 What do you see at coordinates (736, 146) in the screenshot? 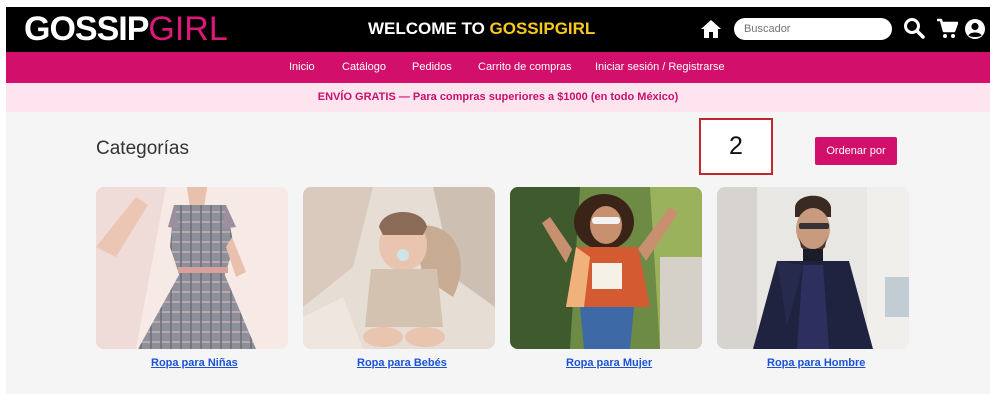
I see `annotation-label: 2` at bounding box center [736, 146].